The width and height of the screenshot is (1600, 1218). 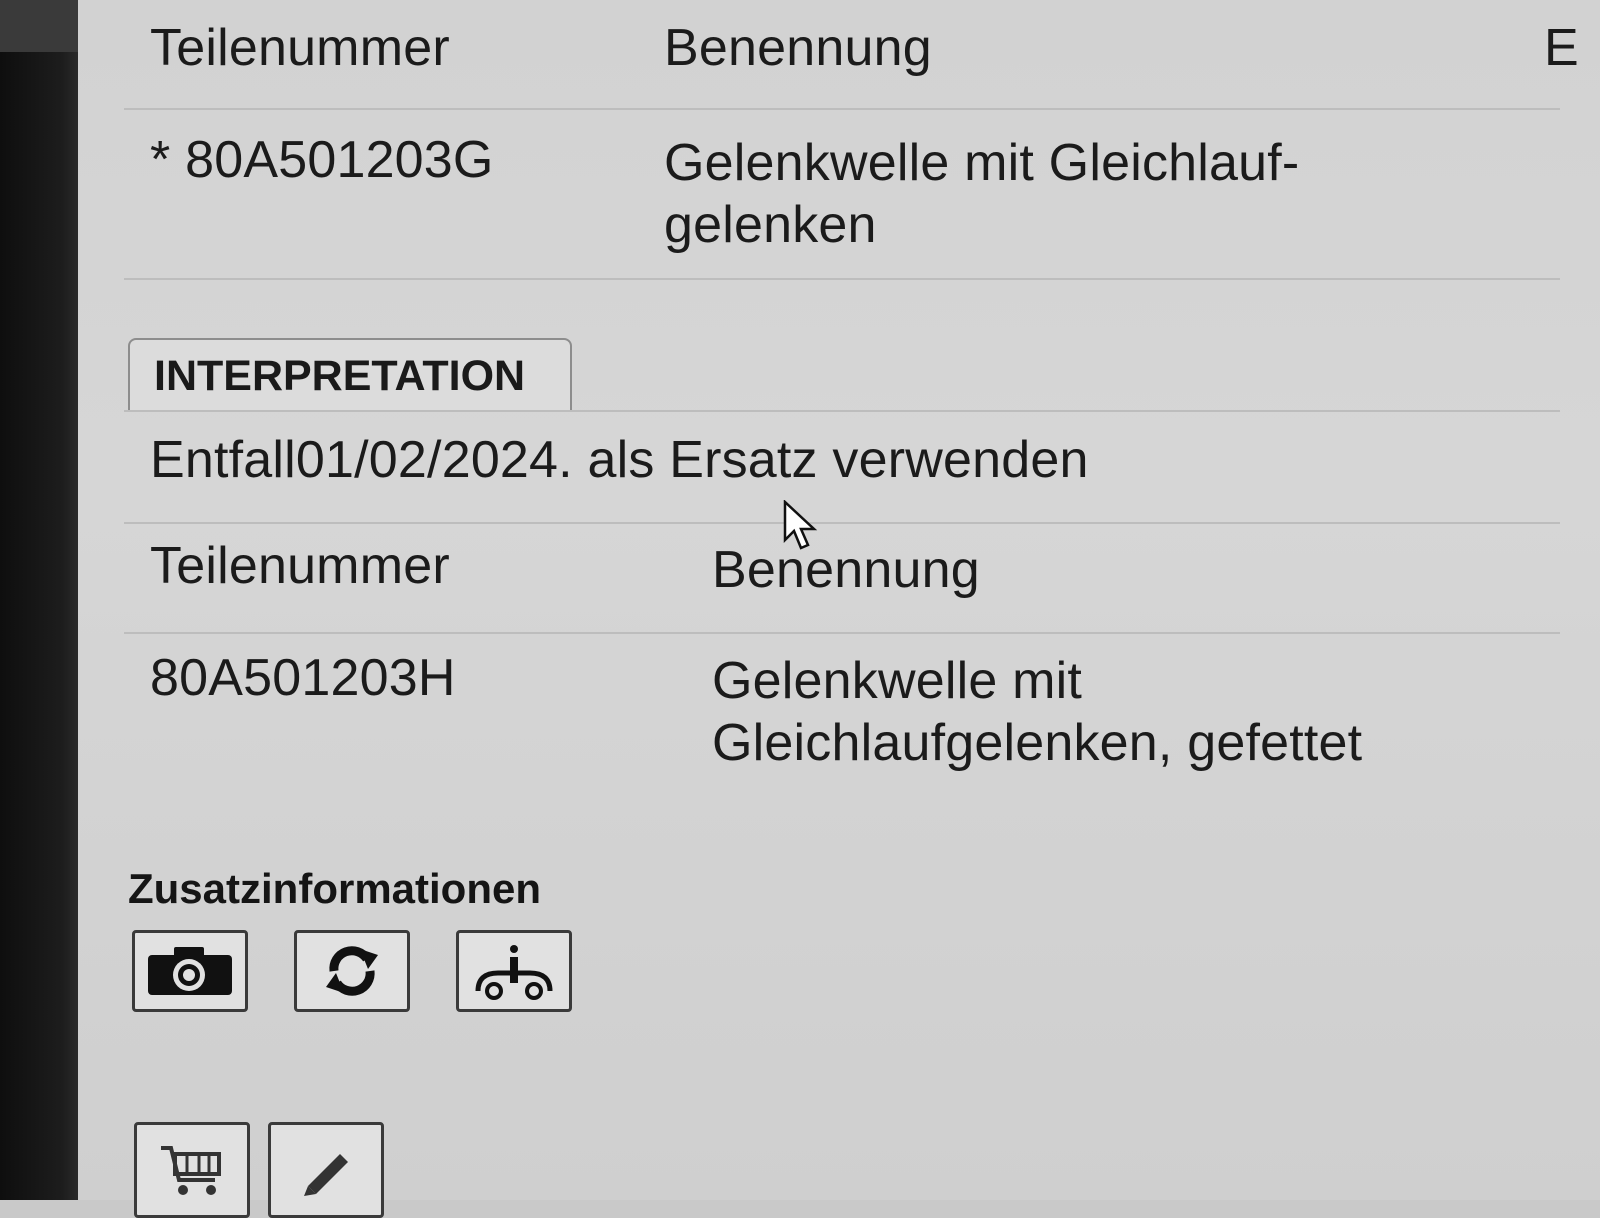 I want to click on camera-icon, so click(x=190, y=971).